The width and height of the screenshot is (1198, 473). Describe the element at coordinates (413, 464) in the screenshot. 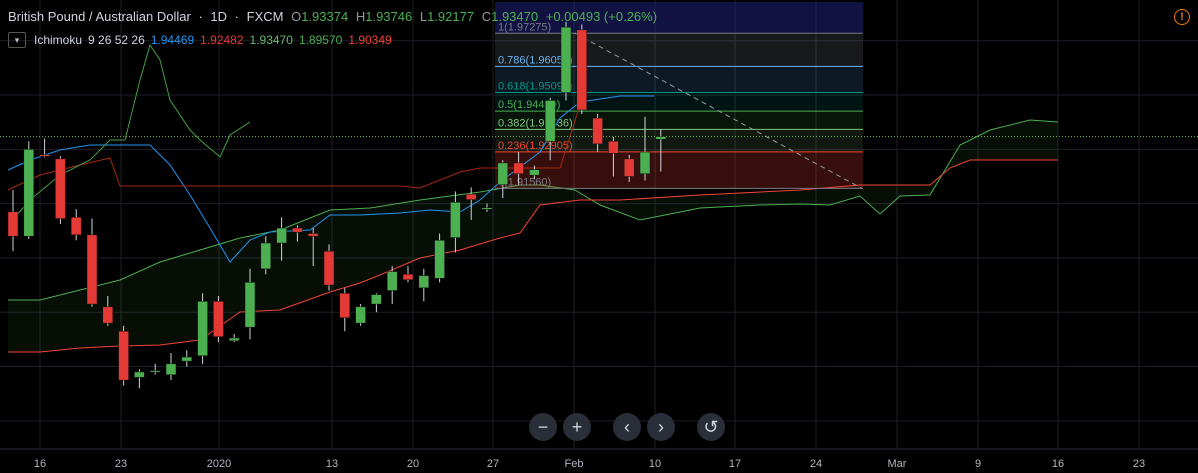

I see `x-tick-label: 20` at that location.